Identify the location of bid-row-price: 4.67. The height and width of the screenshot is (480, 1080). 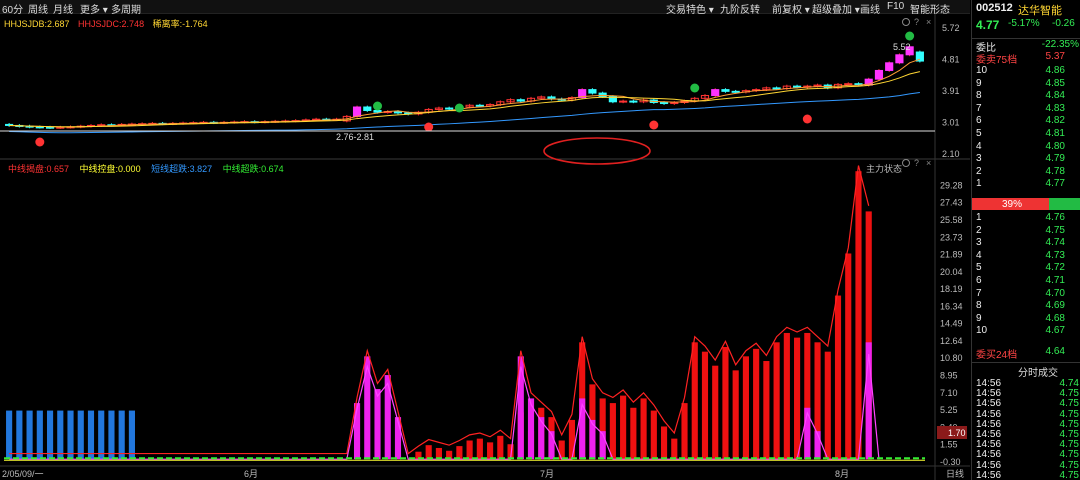
(1055, 331).